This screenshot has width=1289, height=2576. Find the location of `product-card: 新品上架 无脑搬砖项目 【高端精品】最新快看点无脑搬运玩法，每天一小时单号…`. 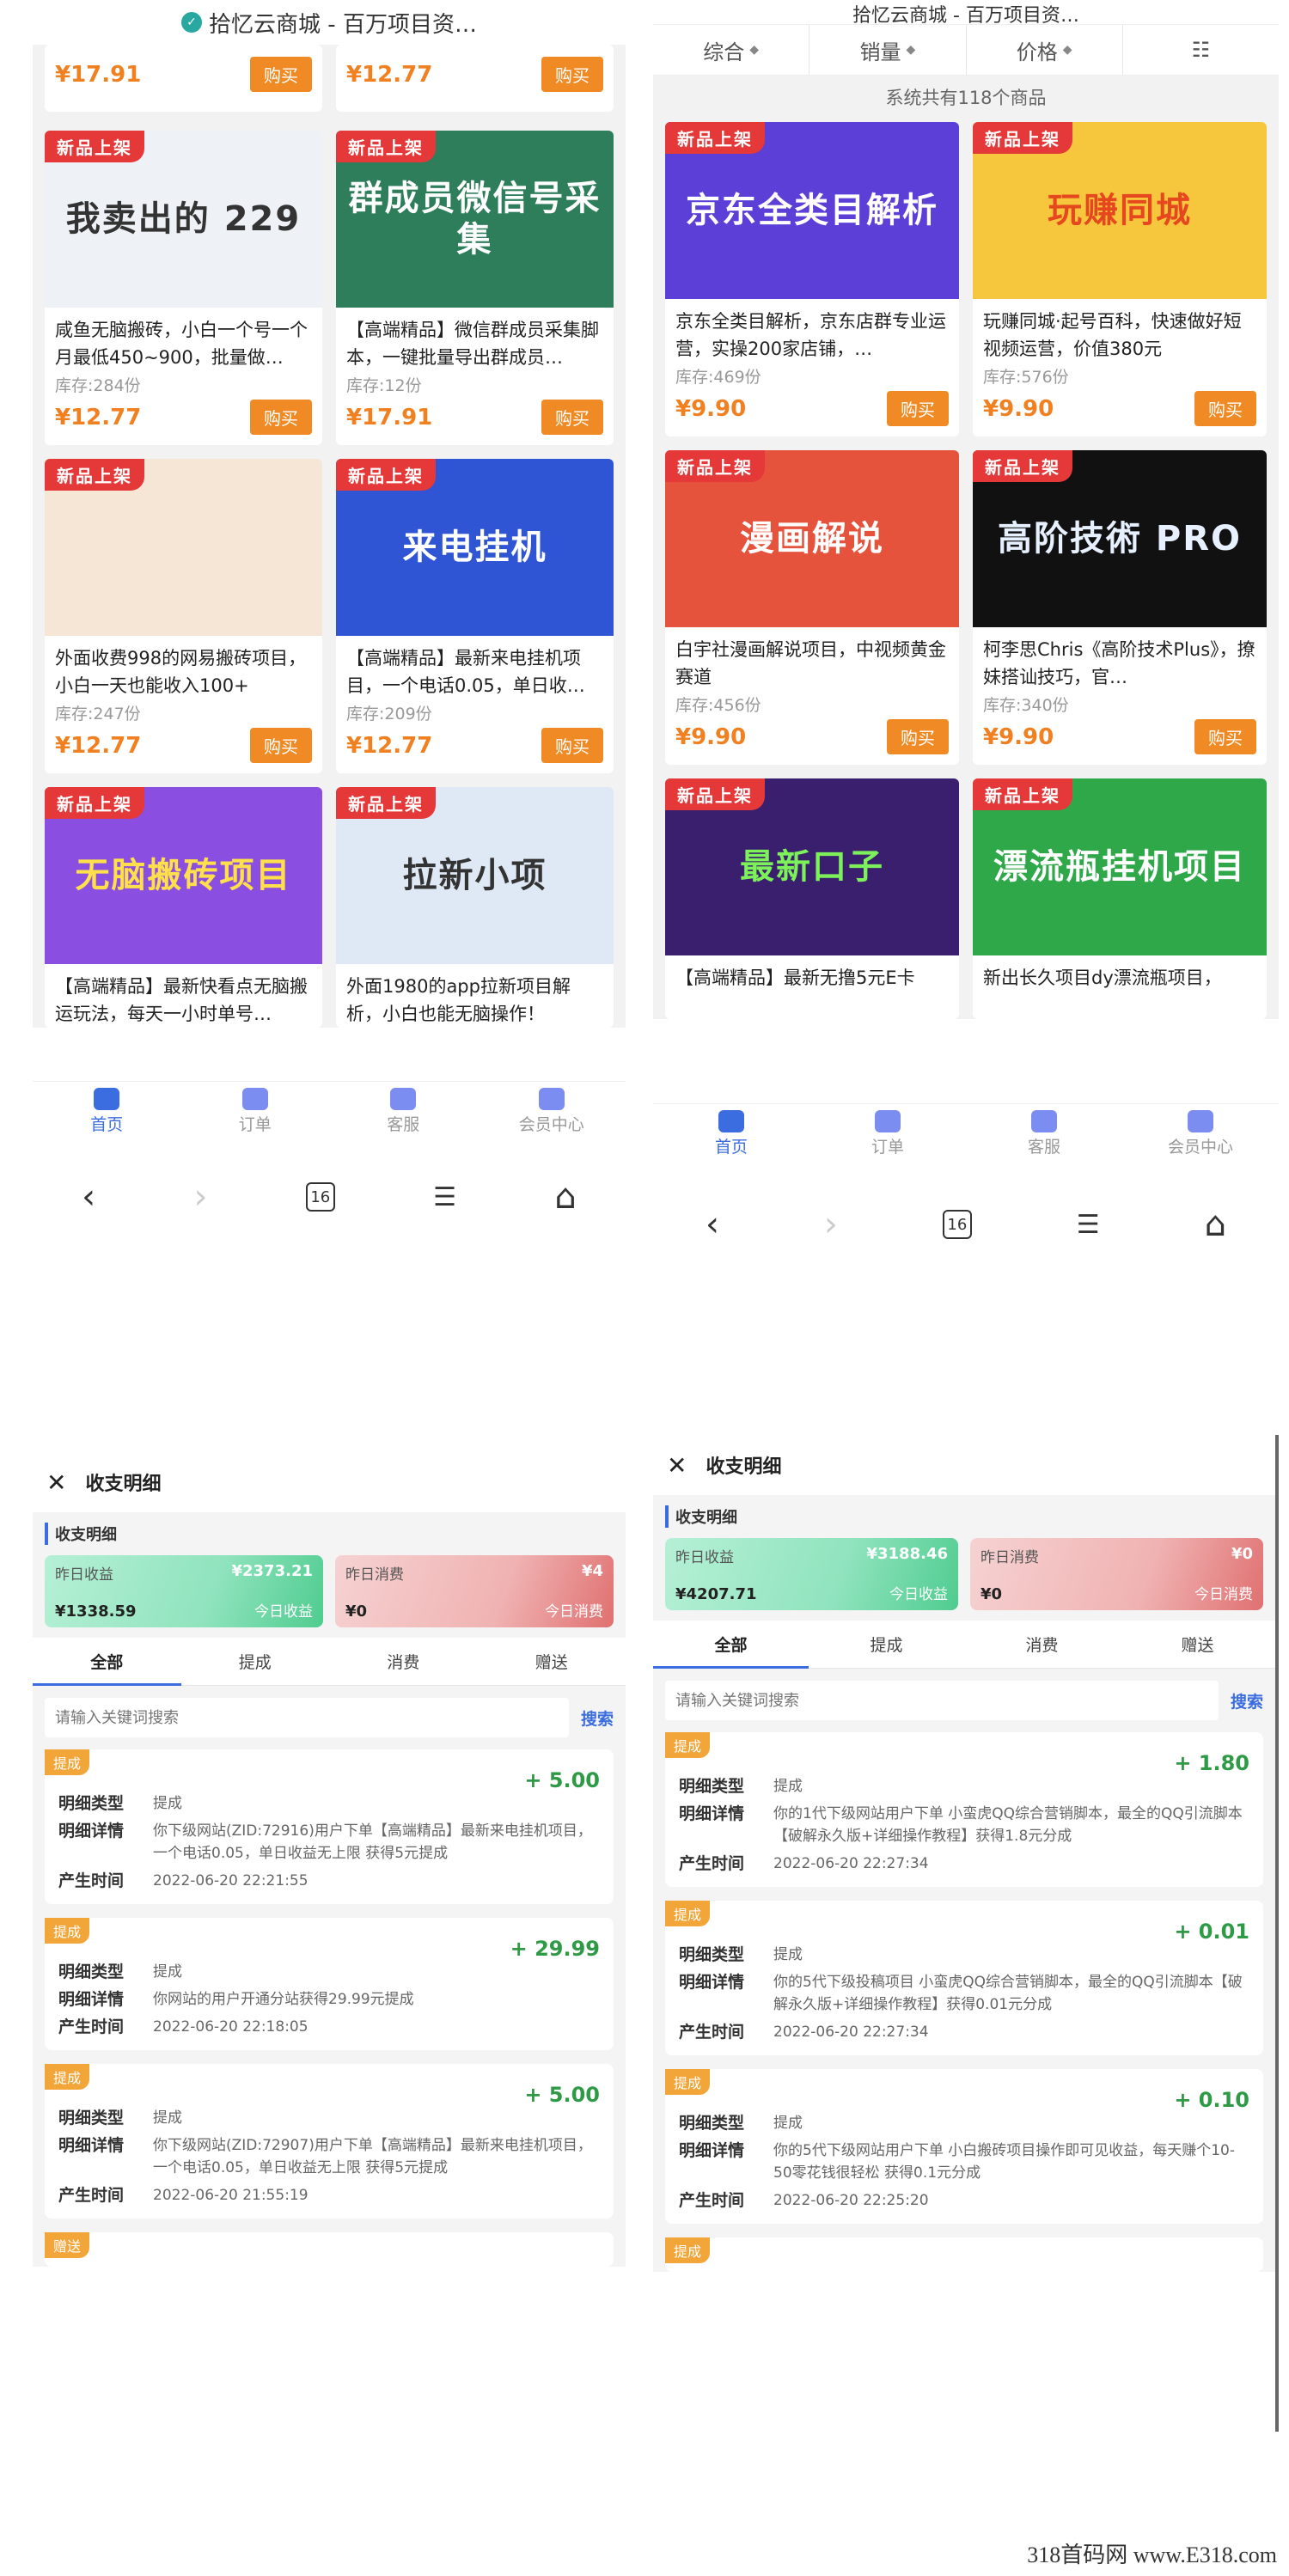

product-card: 新品上架 无脑搬砖项目 【高端精品】最新快看点无脑搬运玩法，每天一小时单号… is located at coordinates (183, 907).